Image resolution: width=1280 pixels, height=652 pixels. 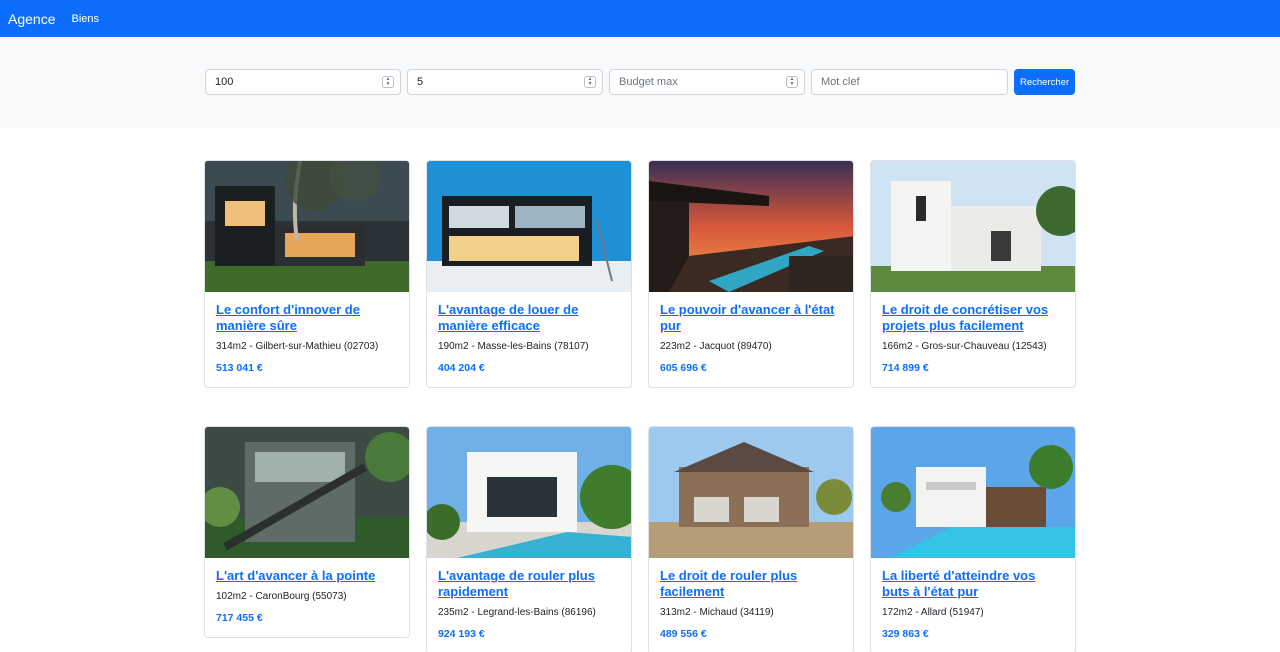 What do you see at coordinates (281, 596) in the screenshot?
I see `listing-meta: 102m2 - CaronBourg (55073)` at bounding box center [281, 596].